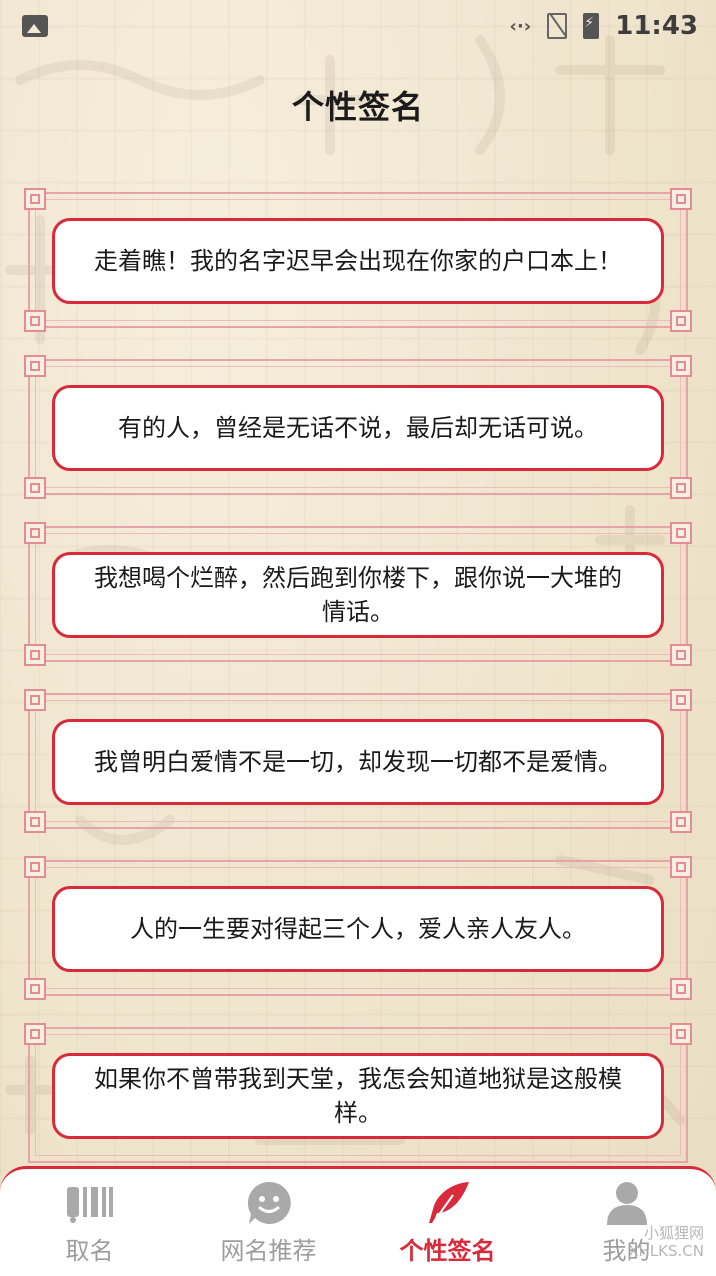 The height and width of the screenshot is (1276, 716). I want to click on signature-box: 有的人，曾经是无话不说，最后却无话可说。, so click(358, 428).